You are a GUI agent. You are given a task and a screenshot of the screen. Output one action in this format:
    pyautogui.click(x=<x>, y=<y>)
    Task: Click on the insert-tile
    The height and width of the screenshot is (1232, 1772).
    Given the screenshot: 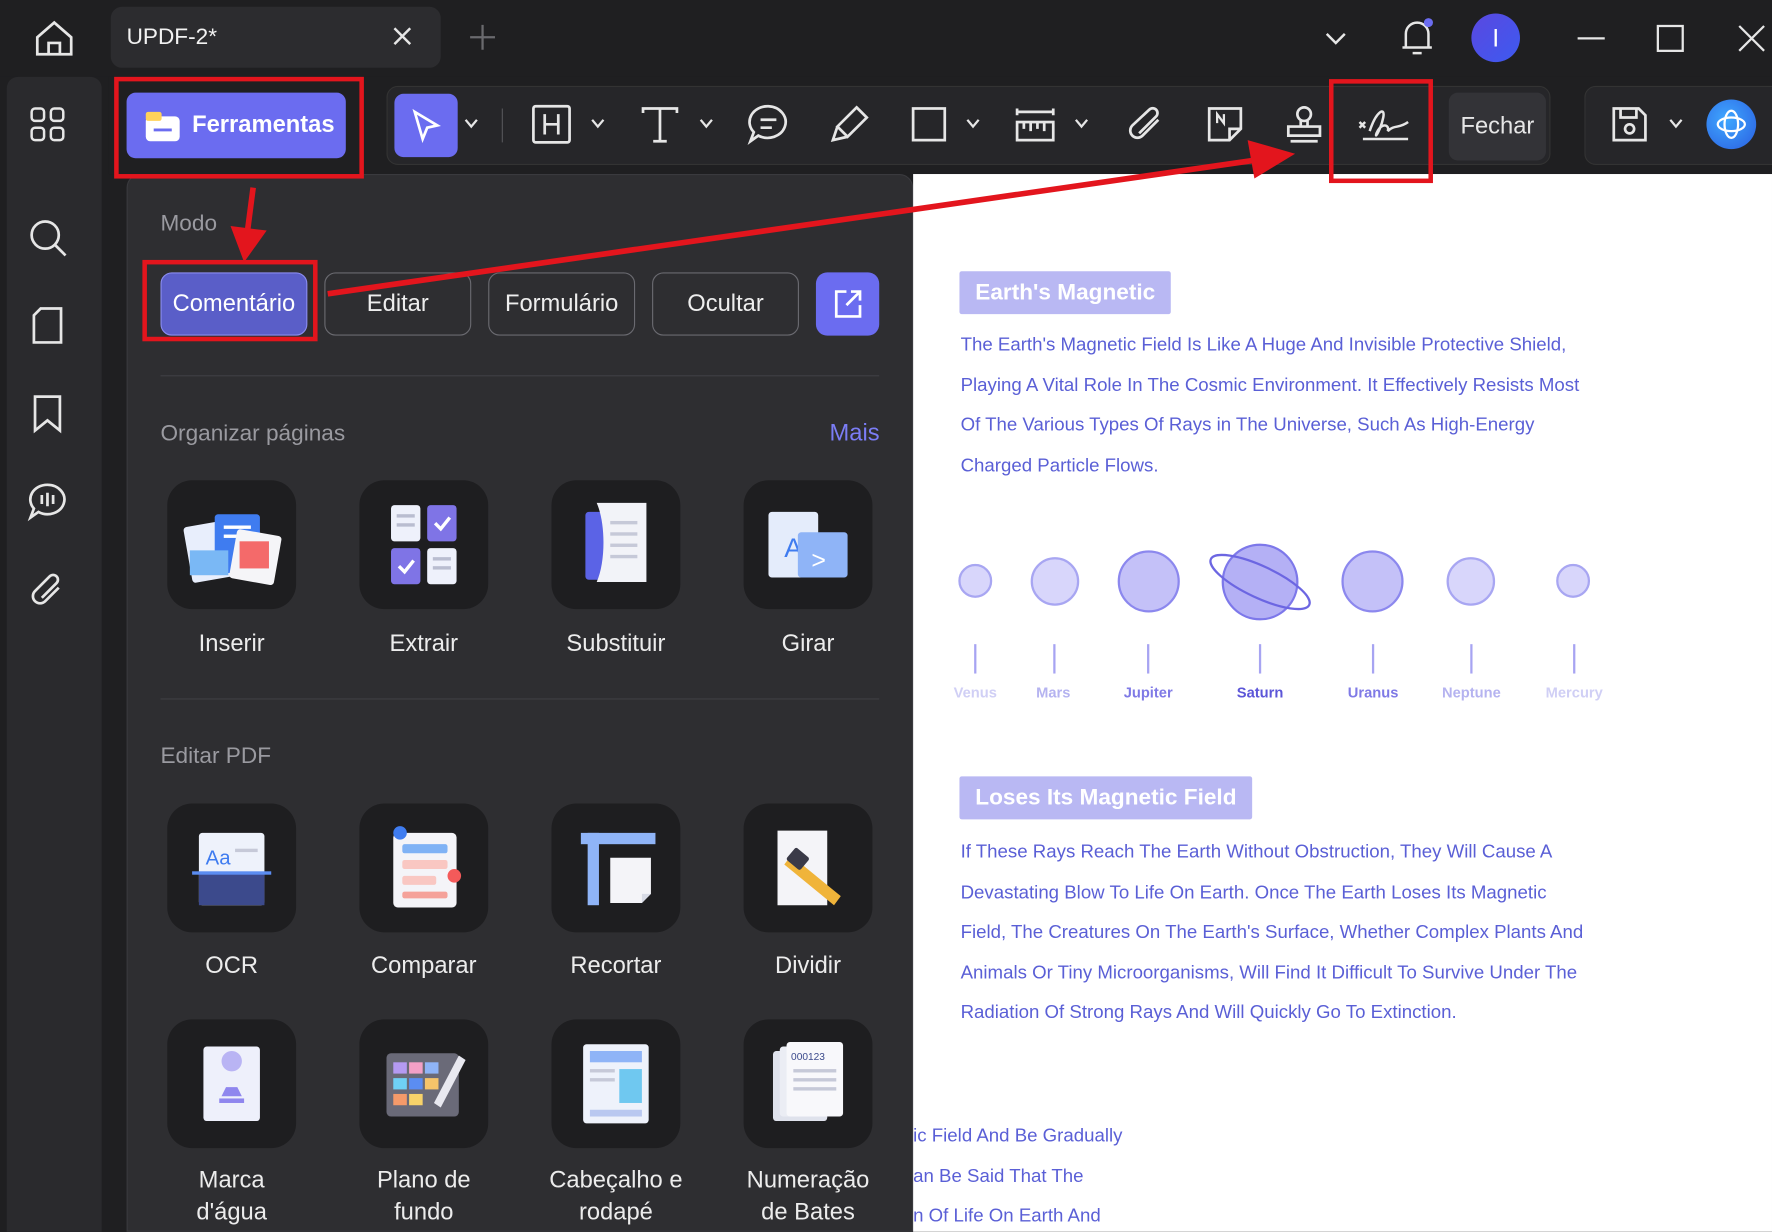 What is the action you would take?
    pyautogui.click(x=232, y=545)
    